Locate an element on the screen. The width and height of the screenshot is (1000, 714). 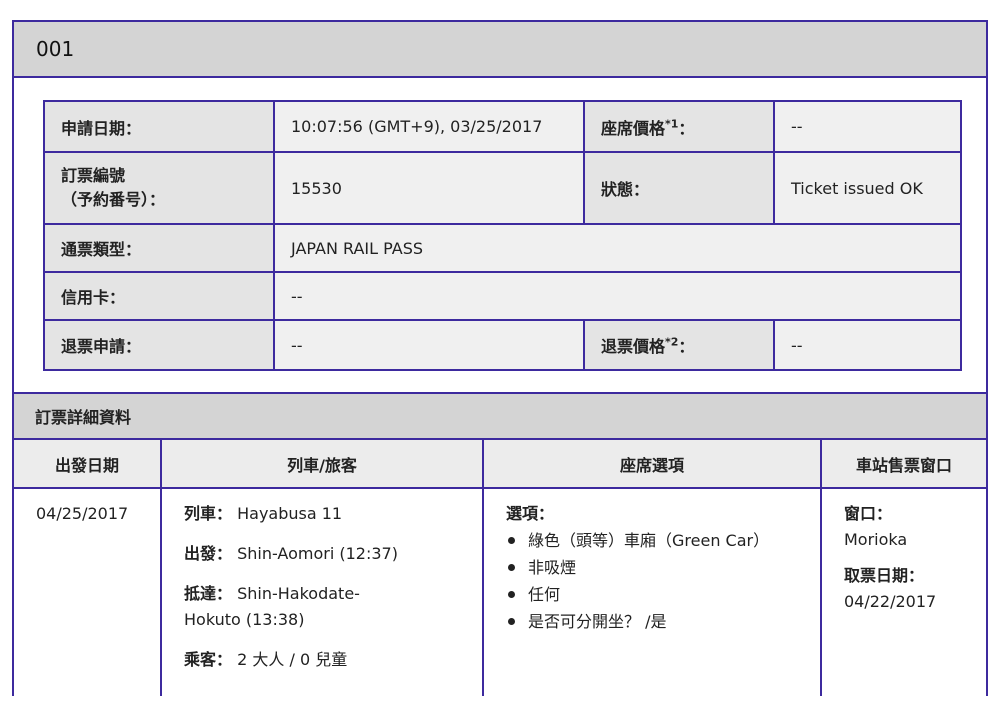
depart-line: 出發： Shin-Aomori (12:37) is located at coordinates (324, 554).